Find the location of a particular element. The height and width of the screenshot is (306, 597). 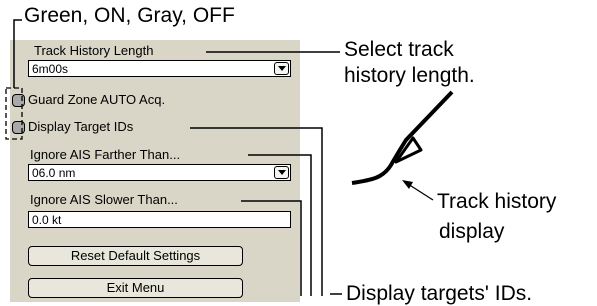

track-display-leader is located at coordinates (420, 192).